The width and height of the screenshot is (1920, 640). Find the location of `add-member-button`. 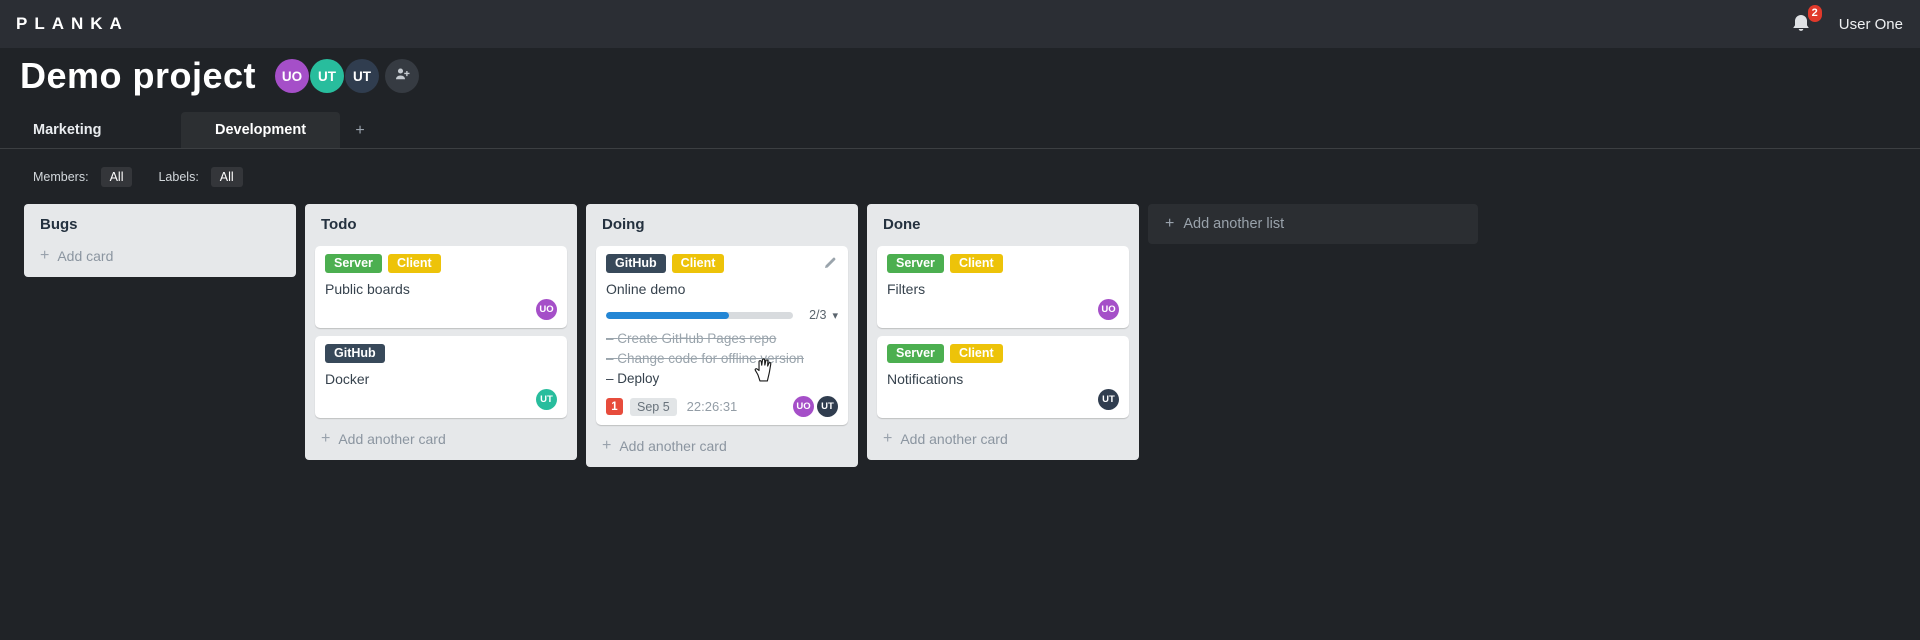

add-member-button is located at coordinates (402, 76).